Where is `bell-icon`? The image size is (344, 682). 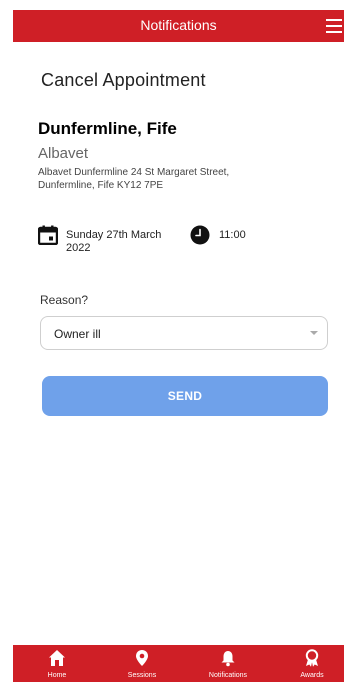 bell-icon is located at coordinates (228, 659).